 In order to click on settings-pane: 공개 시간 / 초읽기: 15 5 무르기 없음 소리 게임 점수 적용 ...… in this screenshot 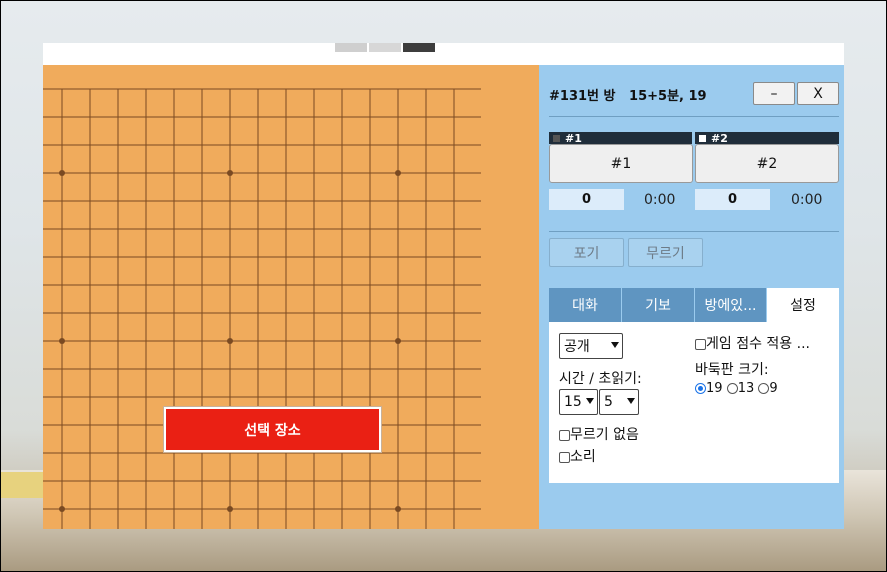, I will do `click(694, 402)`.